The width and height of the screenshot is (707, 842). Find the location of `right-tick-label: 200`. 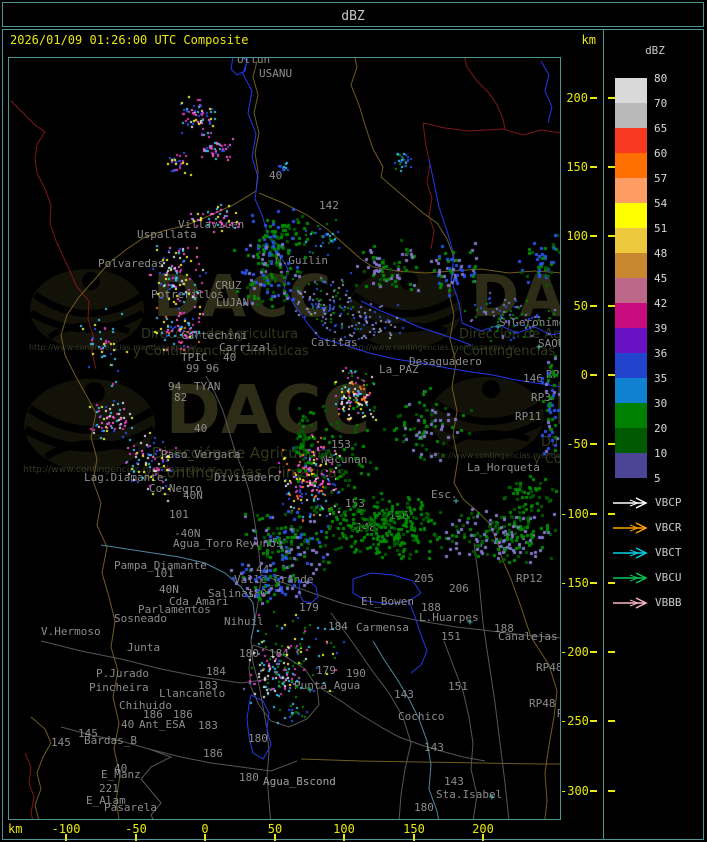

right-tick-label: 200 is located at coordinates (577, 98).